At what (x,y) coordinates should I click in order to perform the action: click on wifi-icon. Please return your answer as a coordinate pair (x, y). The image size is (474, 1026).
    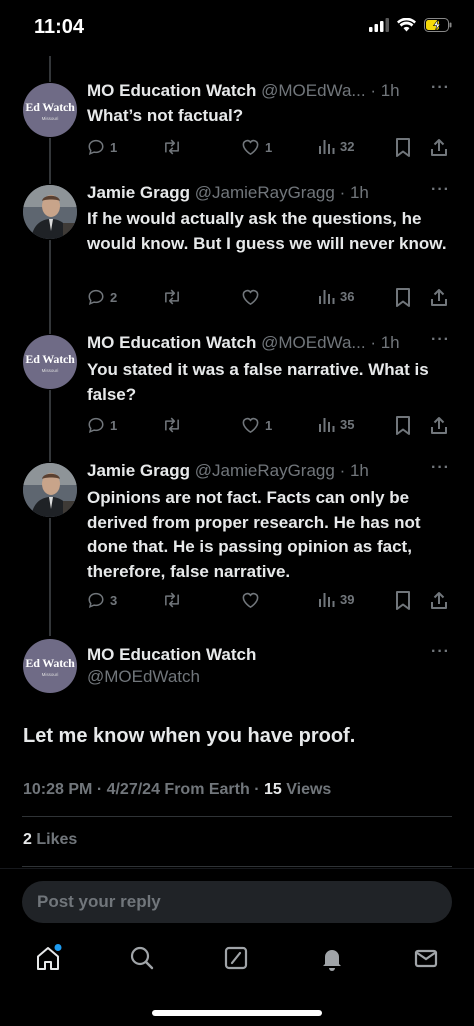
    Looking at the image, I should click on (406, 25).